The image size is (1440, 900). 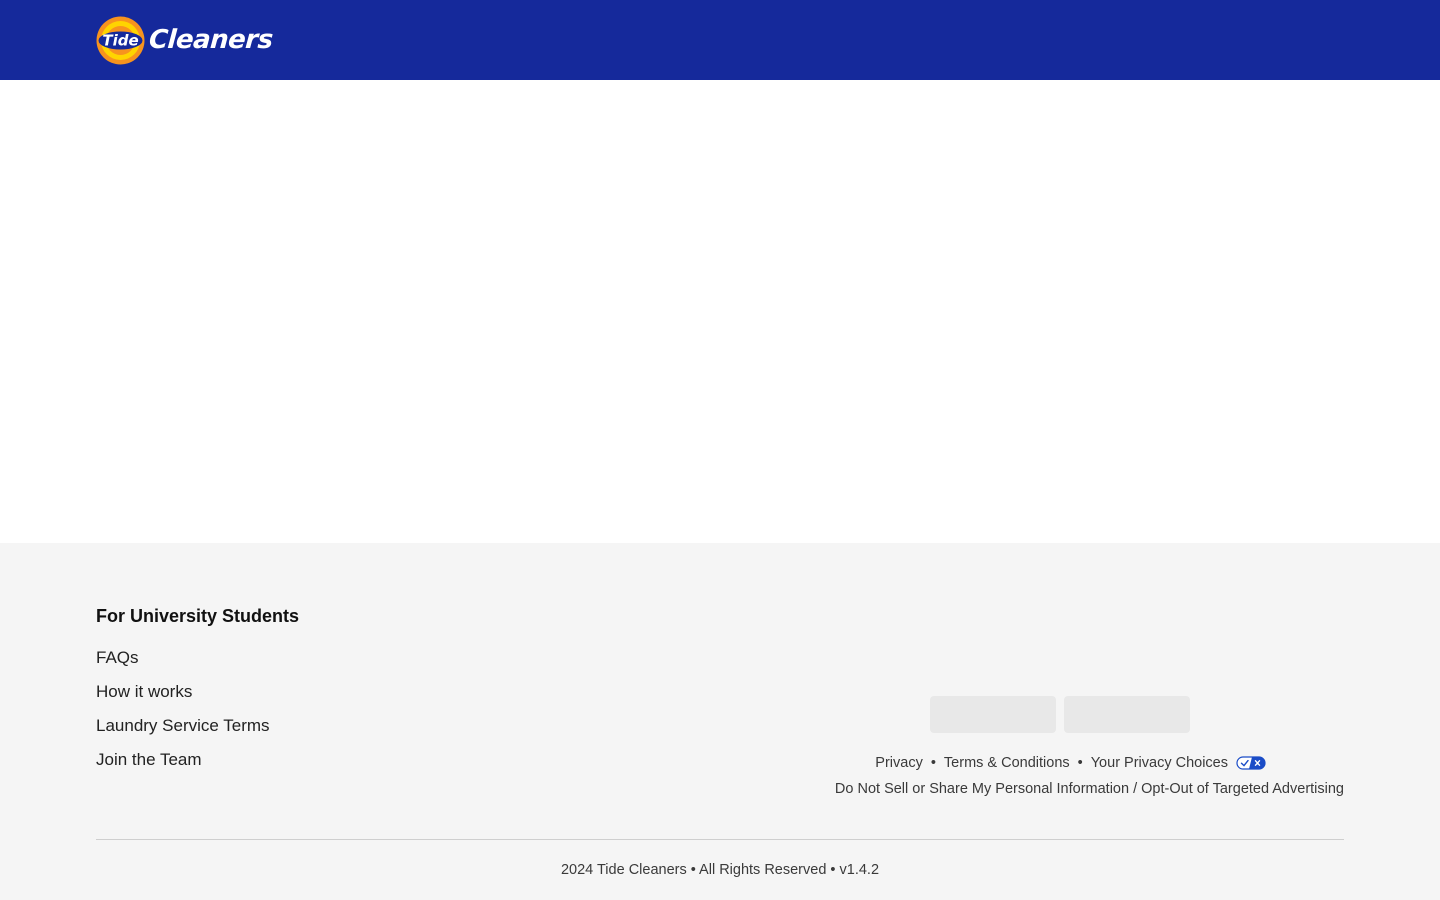 What do you see at coordinates (1251, 763) in the screenshot?
I see `privacy-choices-icon` at bounding box center [1251, 763].